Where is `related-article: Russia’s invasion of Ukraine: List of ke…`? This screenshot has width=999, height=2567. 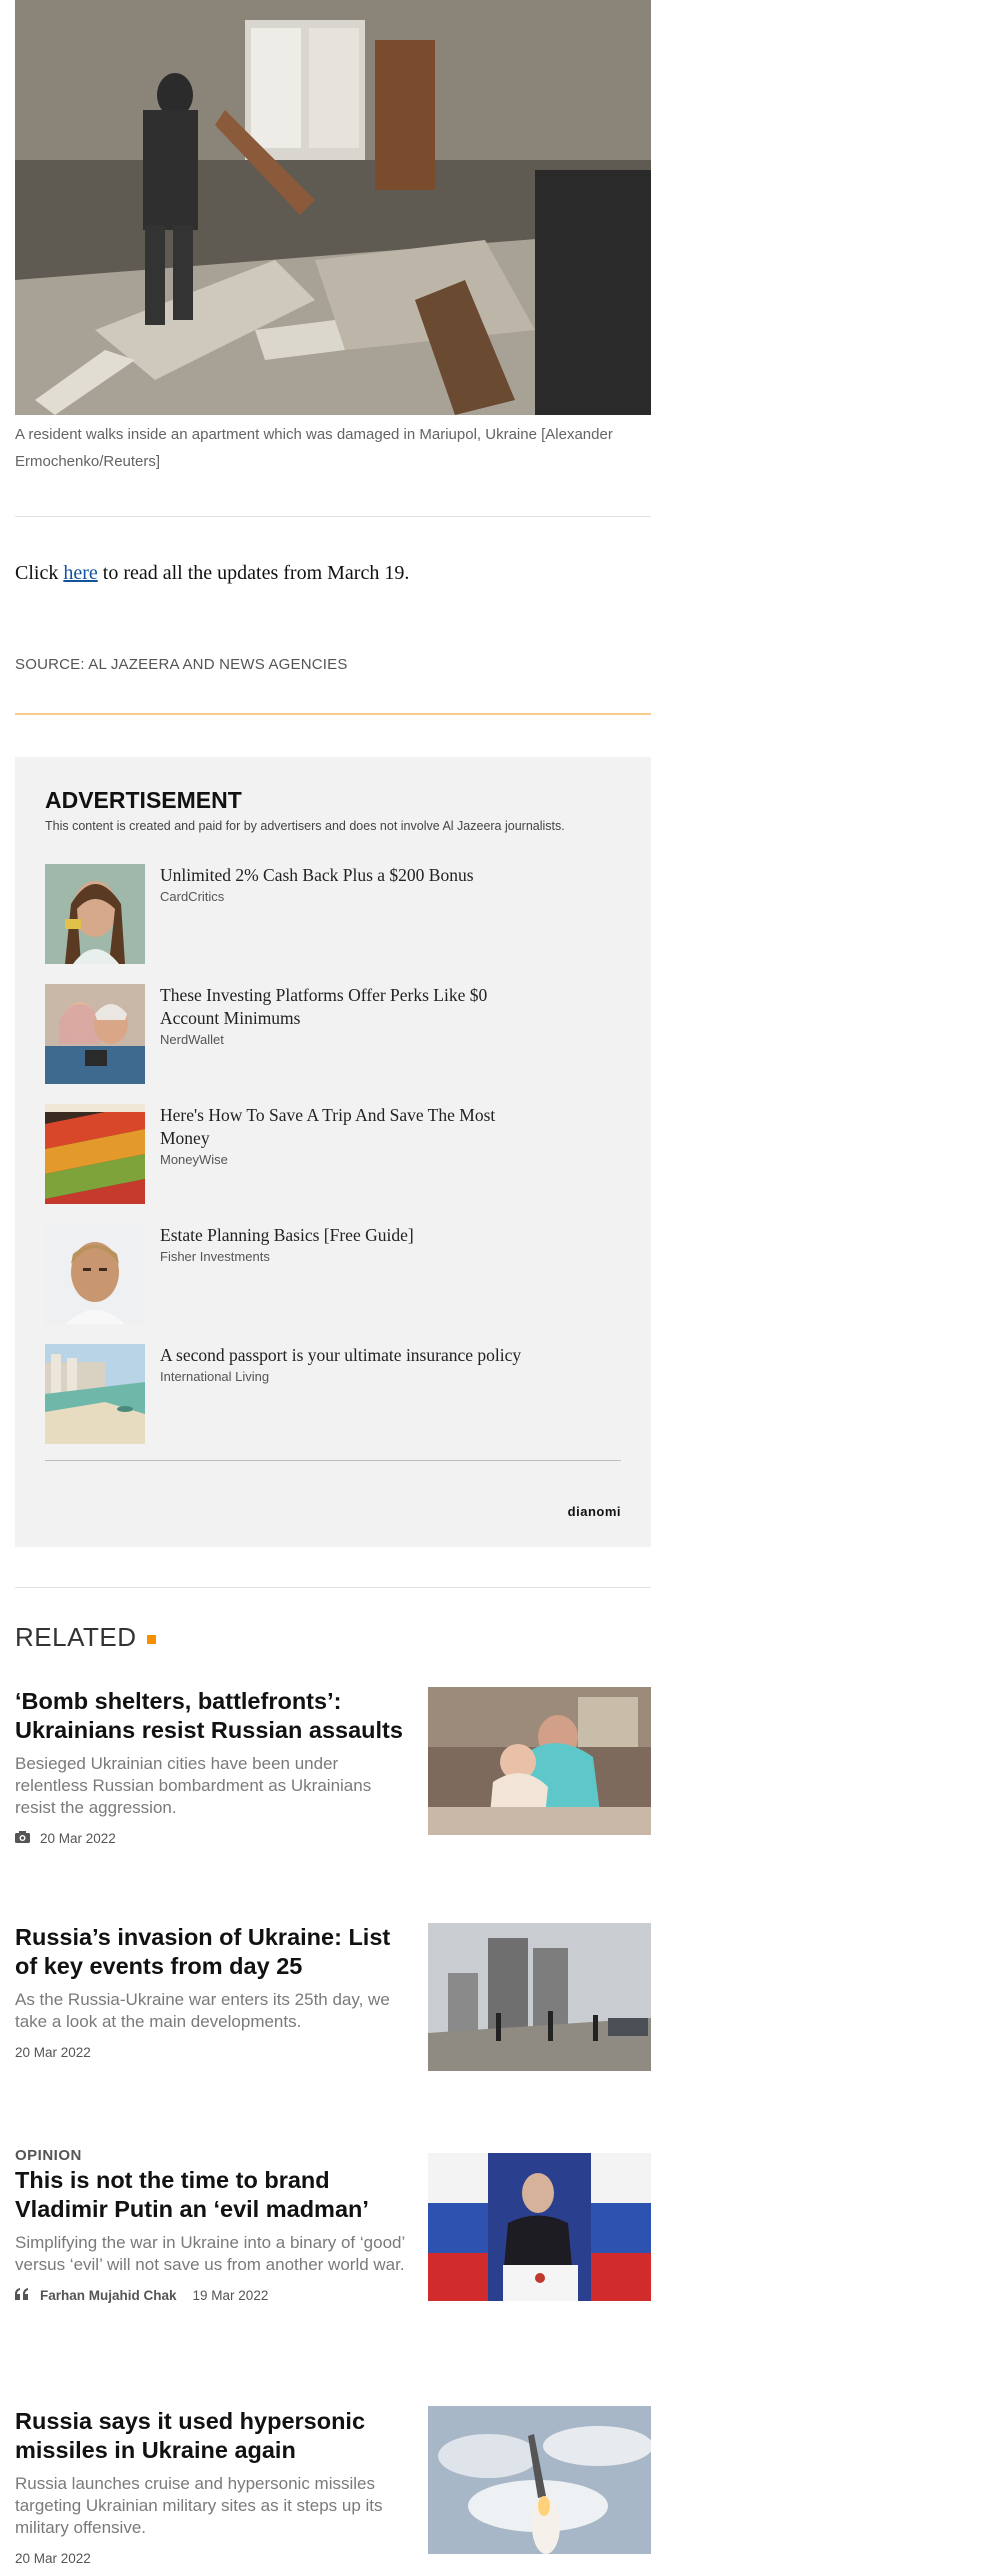
related-article: Russia’s invasion of Ukraine: List of ke… is located at coordinates (333, 1997).